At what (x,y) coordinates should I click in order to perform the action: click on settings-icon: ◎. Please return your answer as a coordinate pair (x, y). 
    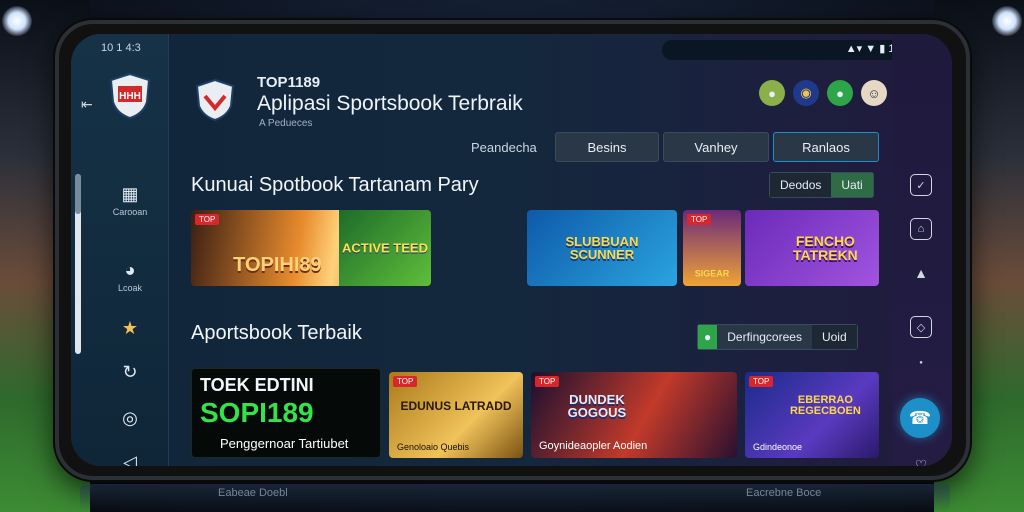
    Looking at the image, I should click on (130, 418).